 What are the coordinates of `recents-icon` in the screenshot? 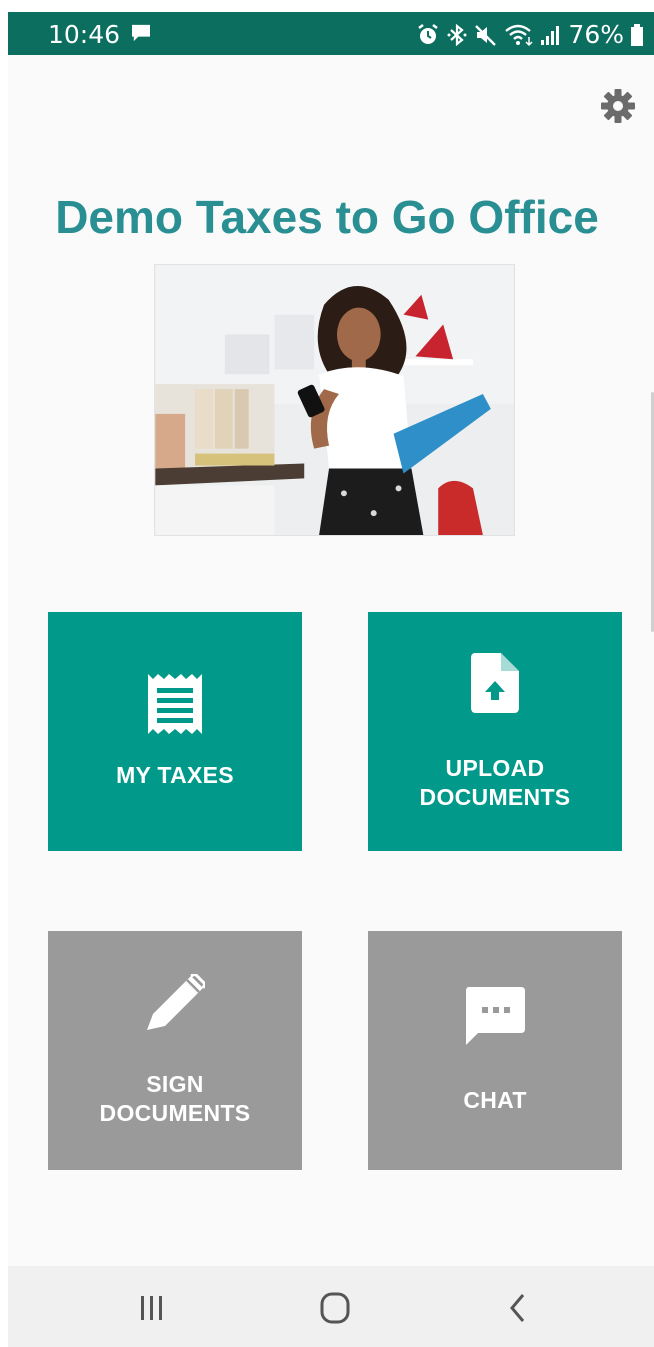 It's located at (152, 1308).